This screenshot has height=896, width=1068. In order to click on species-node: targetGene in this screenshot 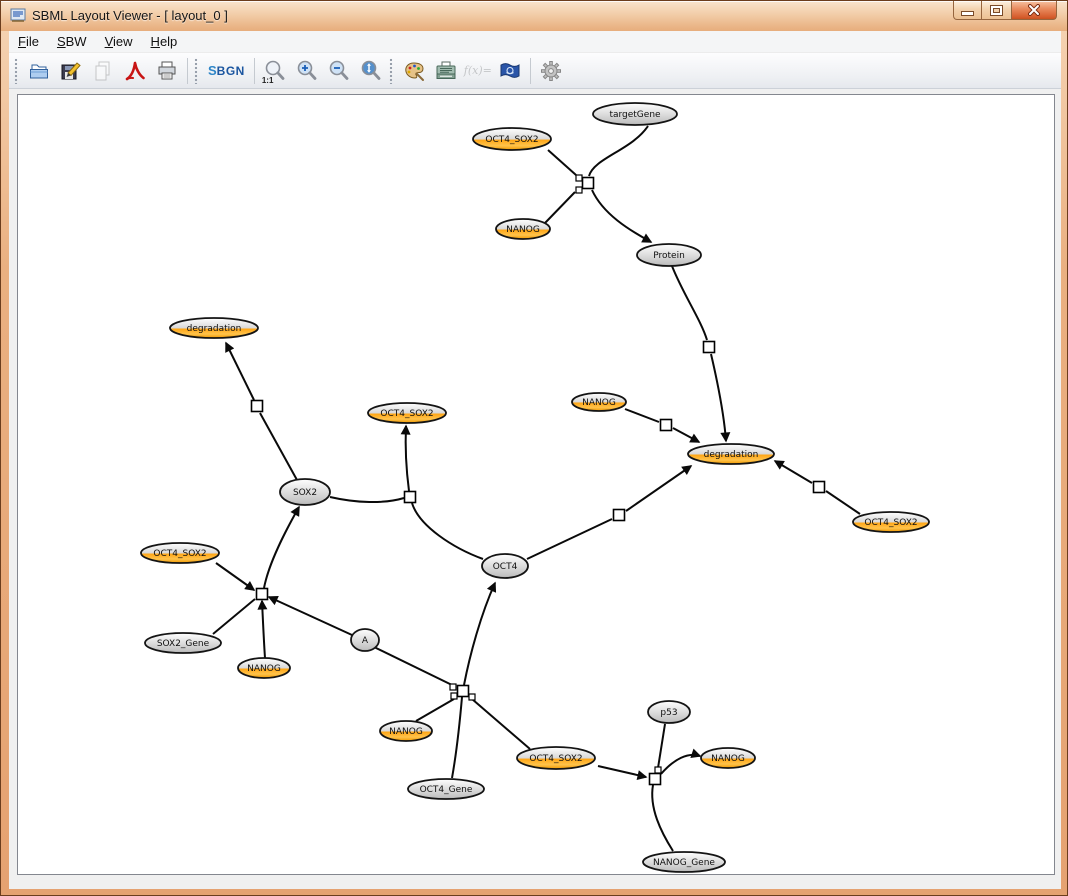, I will do `click(635, 114)`.